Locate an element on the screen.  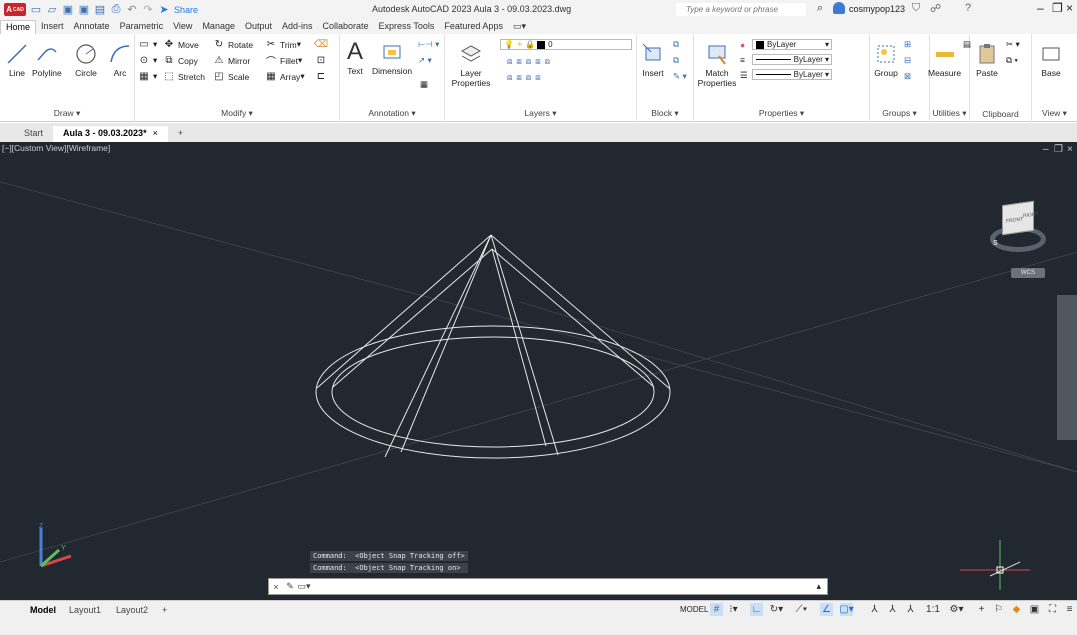
copy-button: ⧉ Copy is located at coordinates (180, 60).